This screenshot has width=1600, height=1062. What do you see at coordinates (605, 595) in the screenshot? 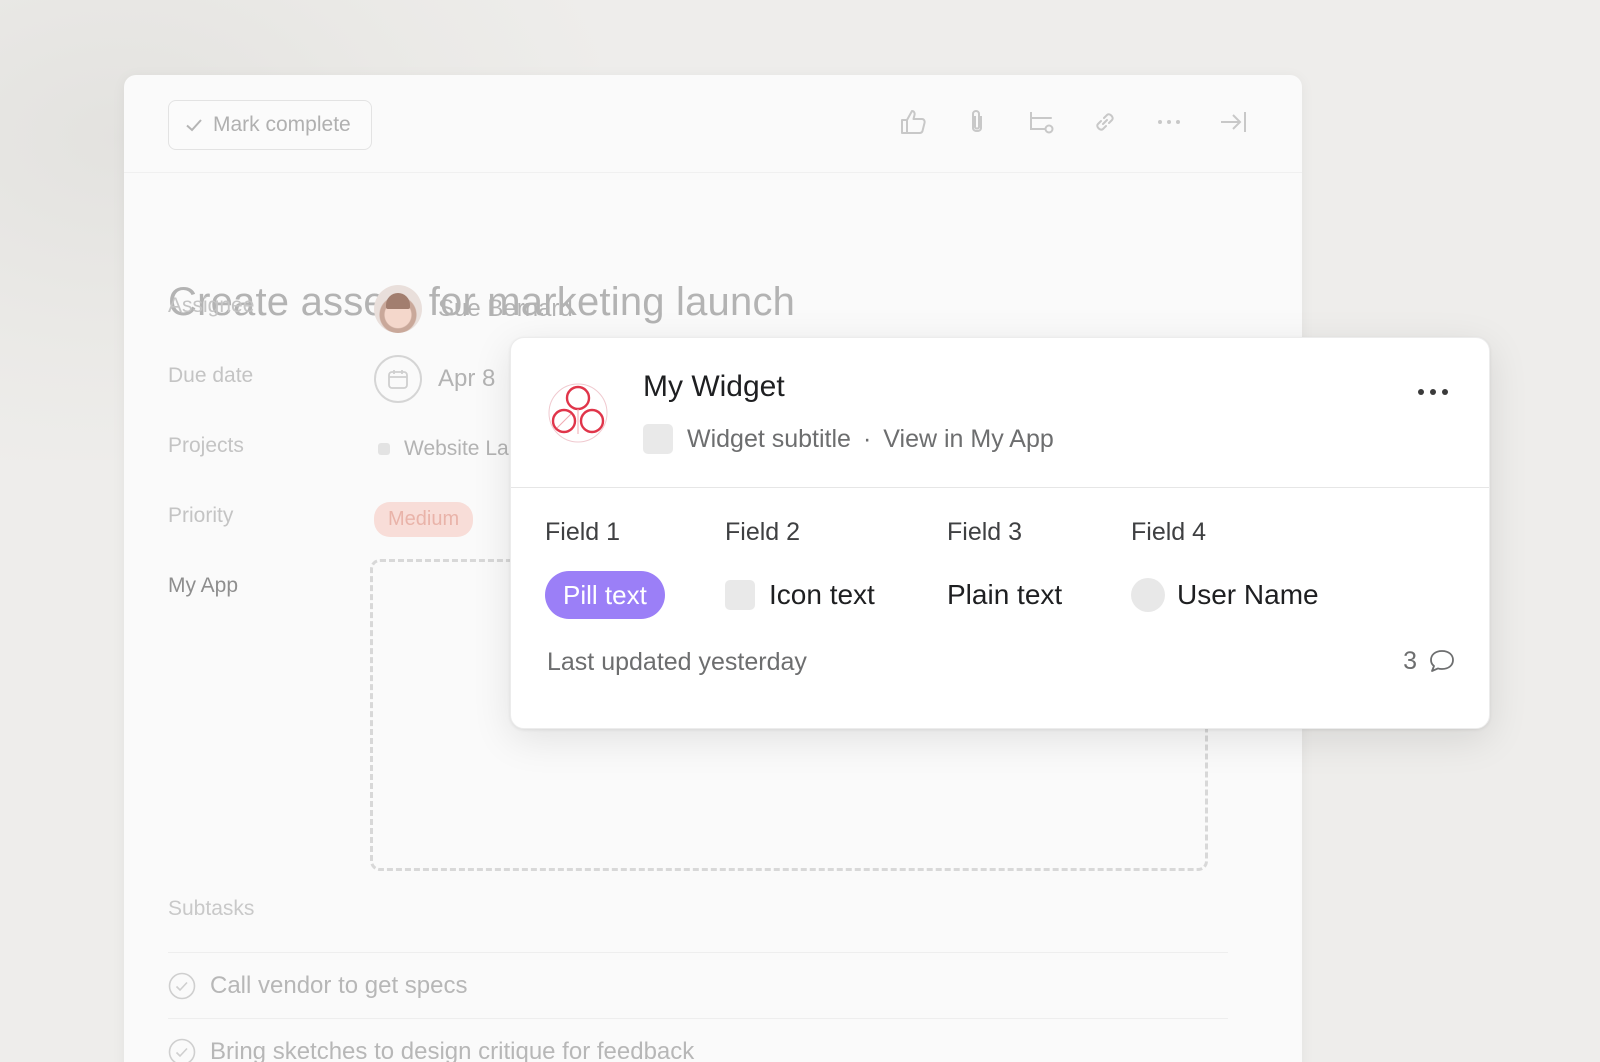
I see `pill-value: Pill text` at bounding box center [605, 595].